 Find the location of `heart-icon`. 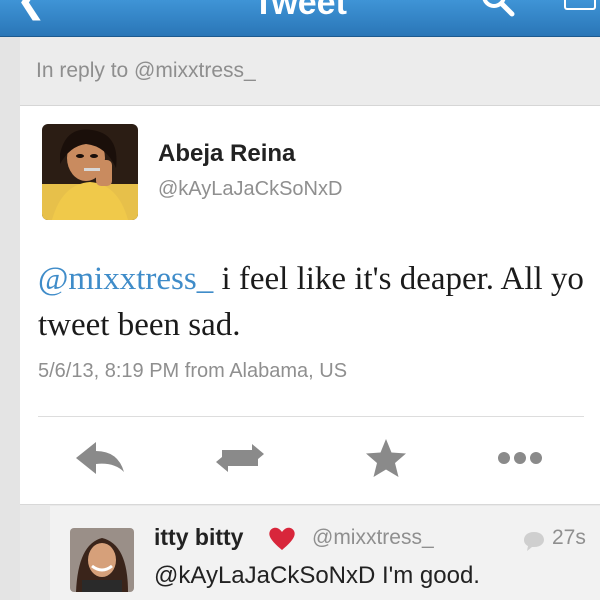

heart-icon is located at coordinates (282, 538).